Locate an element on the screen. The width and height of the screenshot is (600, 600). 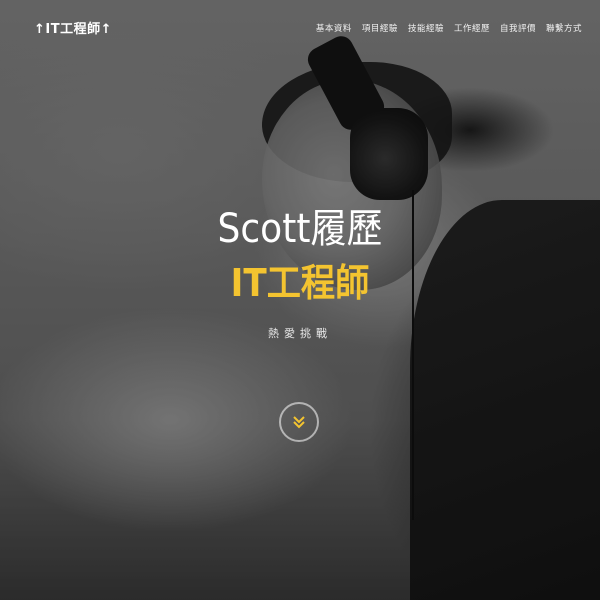
hero-title: Scott履歷 is located at coordinates (300, 229).